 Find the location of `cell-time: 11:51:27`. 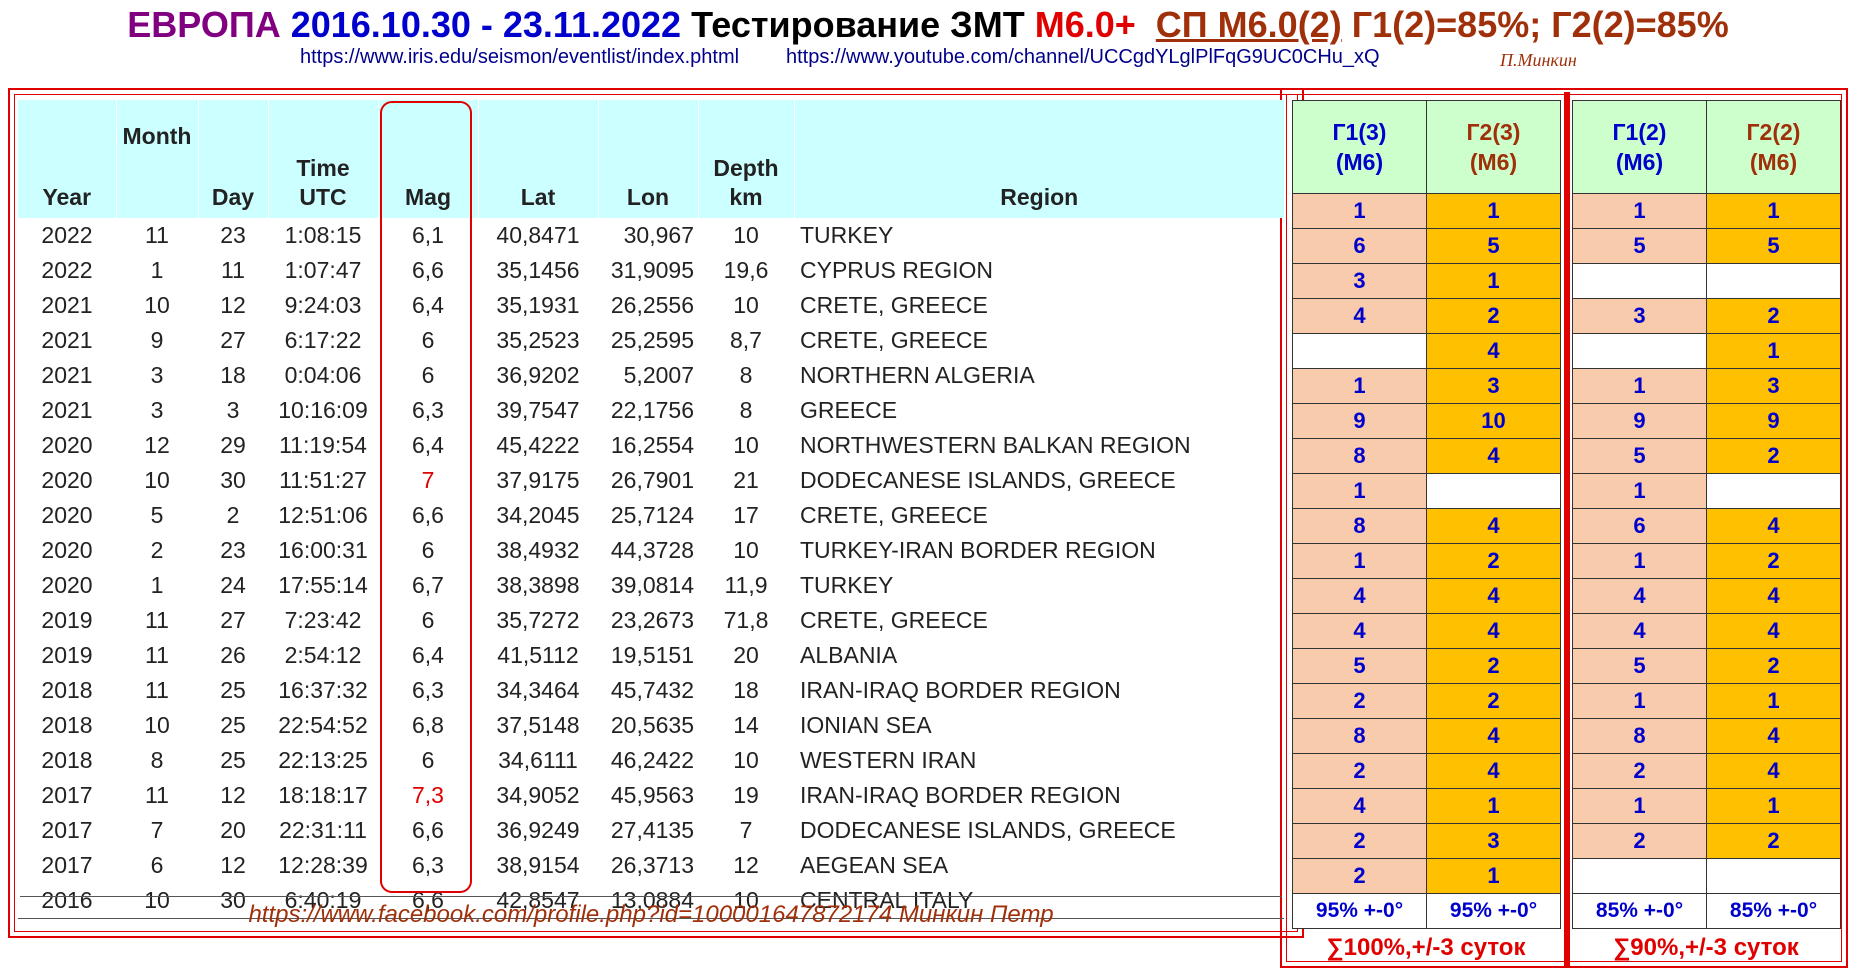

cell-time: 11:51:27 is located at coordinates (323, 480).